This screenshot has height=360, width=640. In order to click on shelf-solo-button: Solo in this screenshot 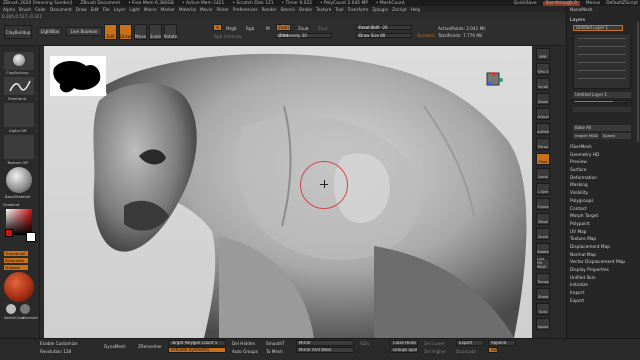, I will do `click(543, 309)`.